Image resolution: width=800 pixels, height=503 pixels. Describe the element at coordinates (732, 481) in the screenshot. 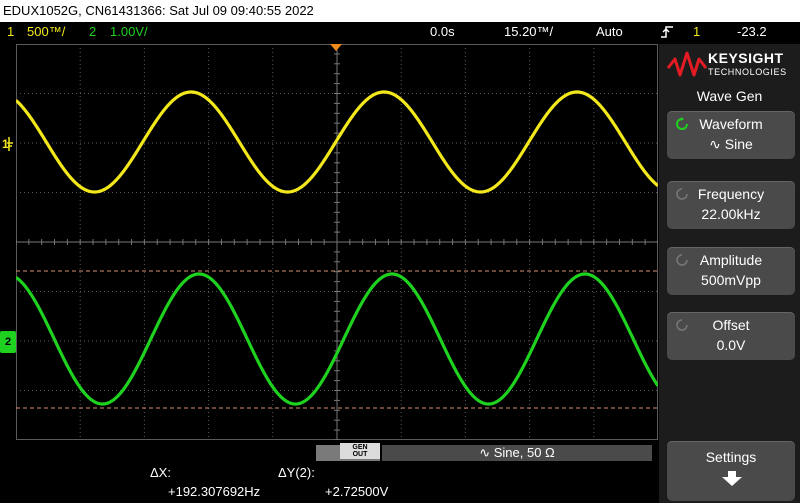

I see `arrow-down-icon` at that location.